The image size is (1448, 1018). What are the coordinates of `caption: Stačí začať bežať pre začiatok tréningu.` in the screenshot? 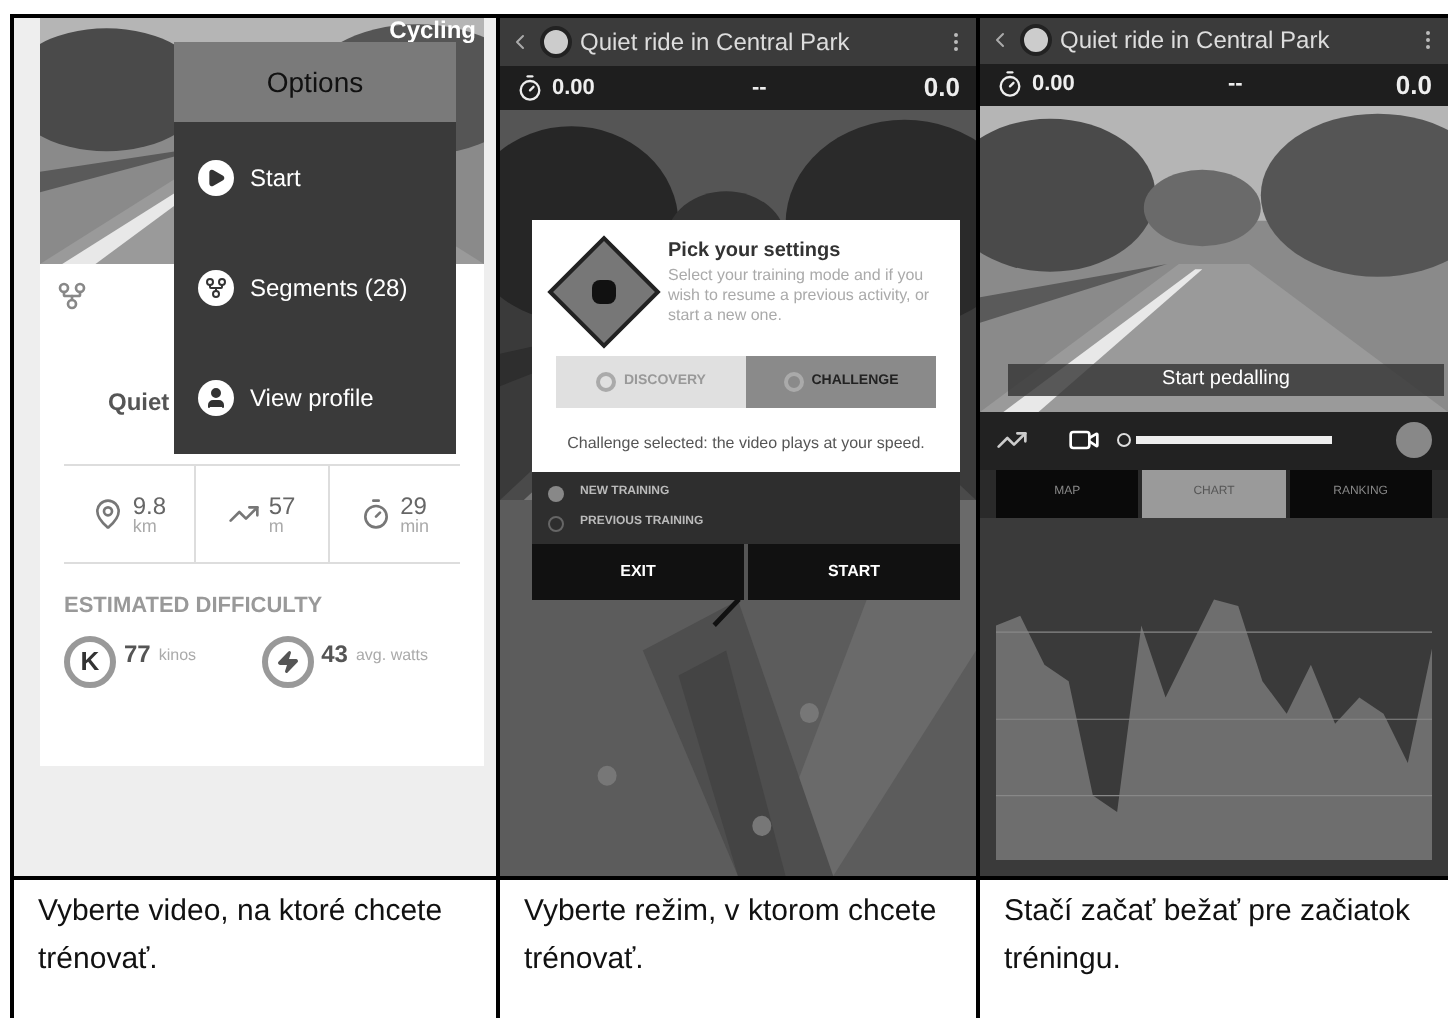 It's located at (1207, 935).